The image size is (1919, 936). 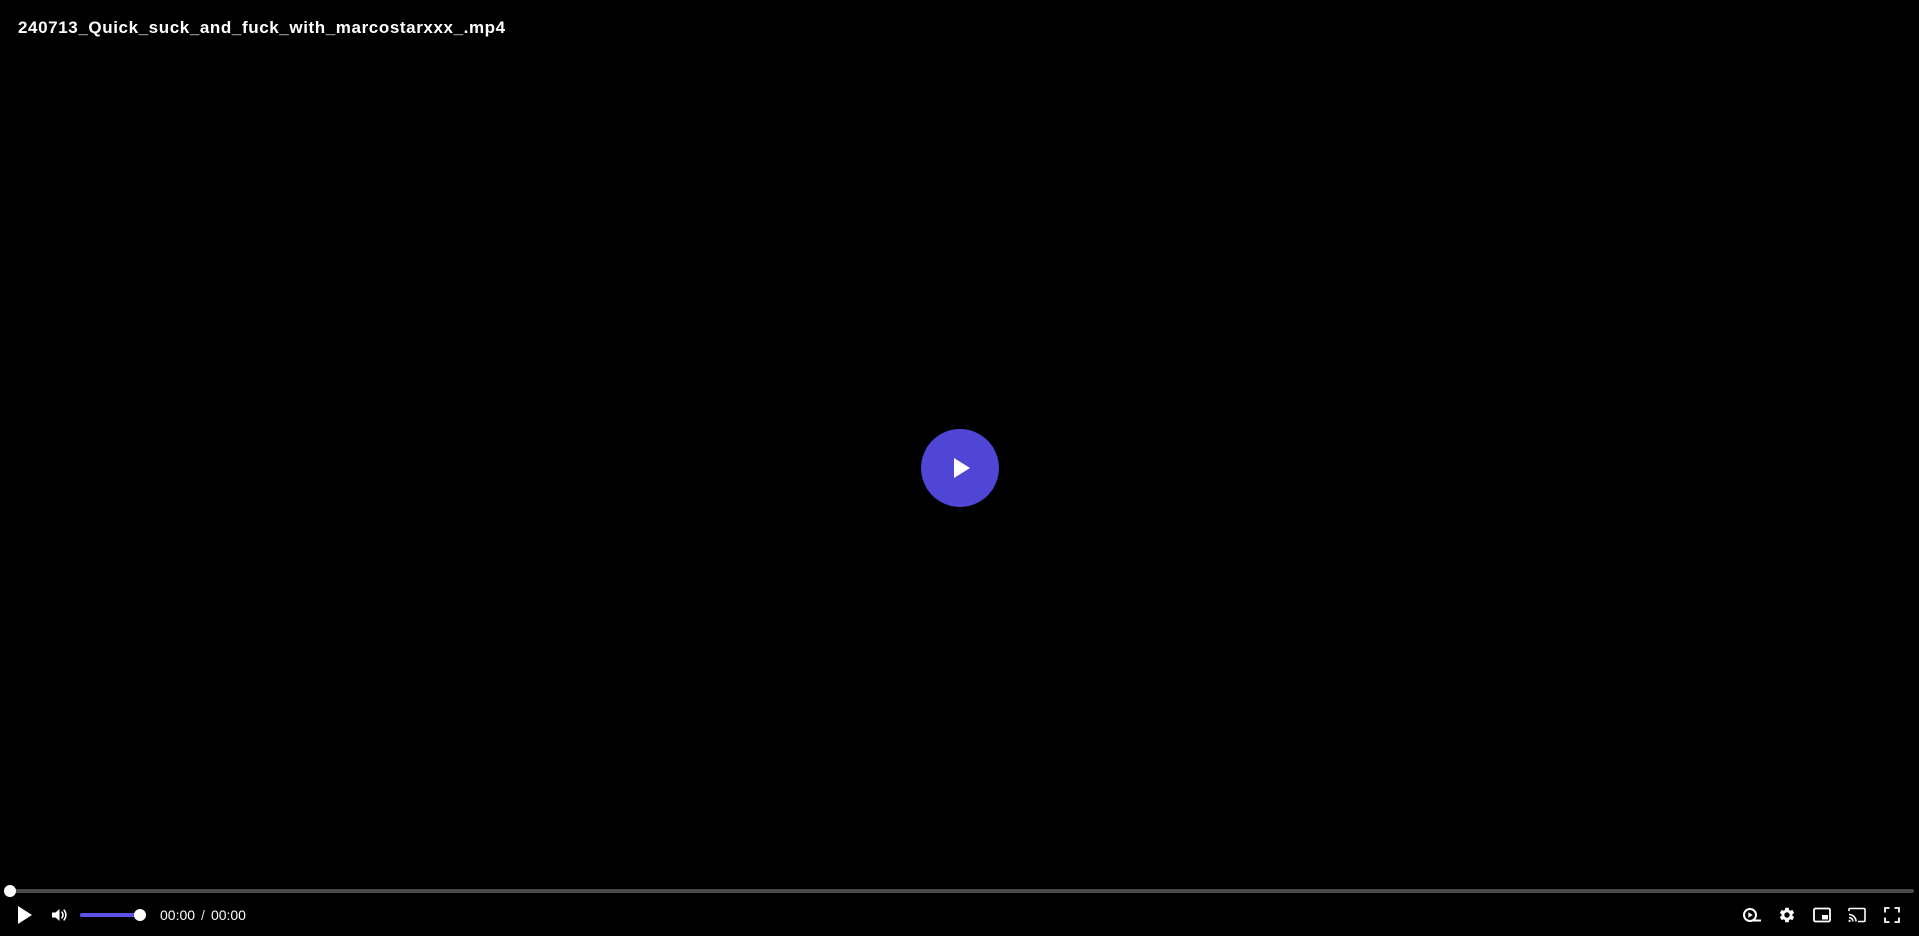 I want to click on settings-button, so click(x=1787, y=915).